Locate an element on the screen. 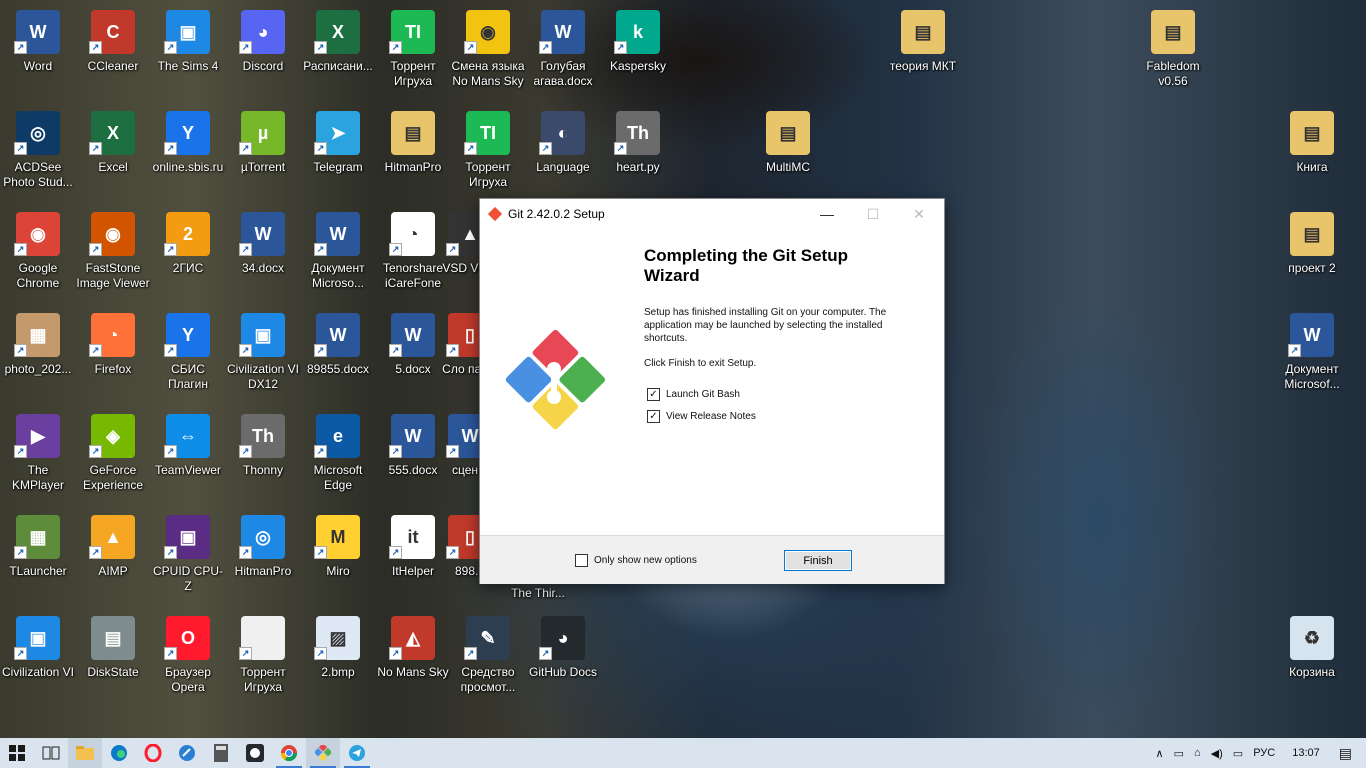 The width and height of the screenshot is (1366, 768). desktop-icon: ◈ ↗ GeForce Experience is located at coordinates (113, 452).